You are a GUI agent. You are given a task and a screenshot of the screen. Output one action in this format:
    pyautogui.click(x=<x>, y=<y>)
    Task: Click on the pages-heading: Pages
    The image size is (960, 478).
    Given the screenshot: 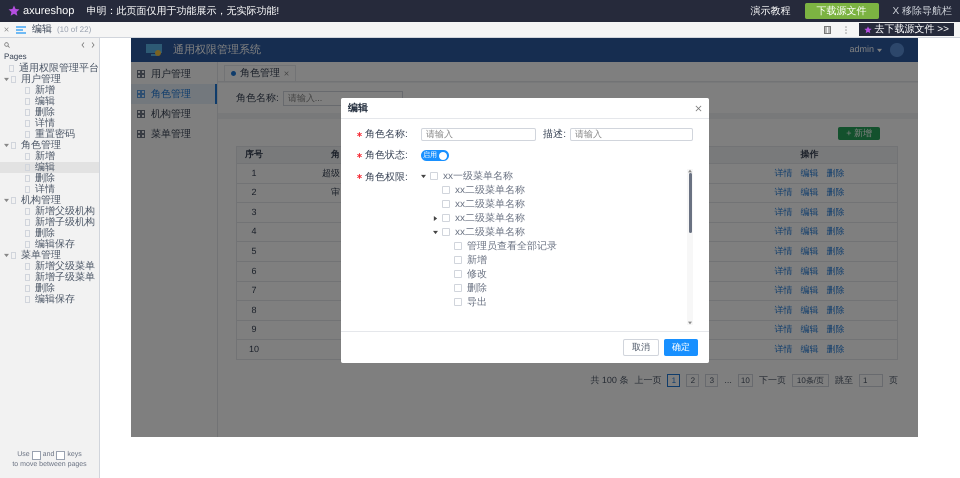 What is the action you would take?
    pyautogui.click(x=15, y=57)
    